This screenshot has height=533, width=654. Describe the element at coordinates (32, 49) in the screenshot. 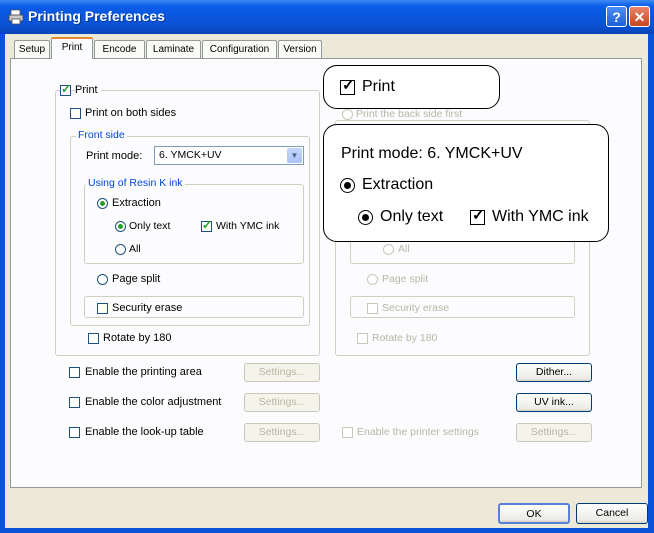

I see `tab-setup: Setup` at that location.